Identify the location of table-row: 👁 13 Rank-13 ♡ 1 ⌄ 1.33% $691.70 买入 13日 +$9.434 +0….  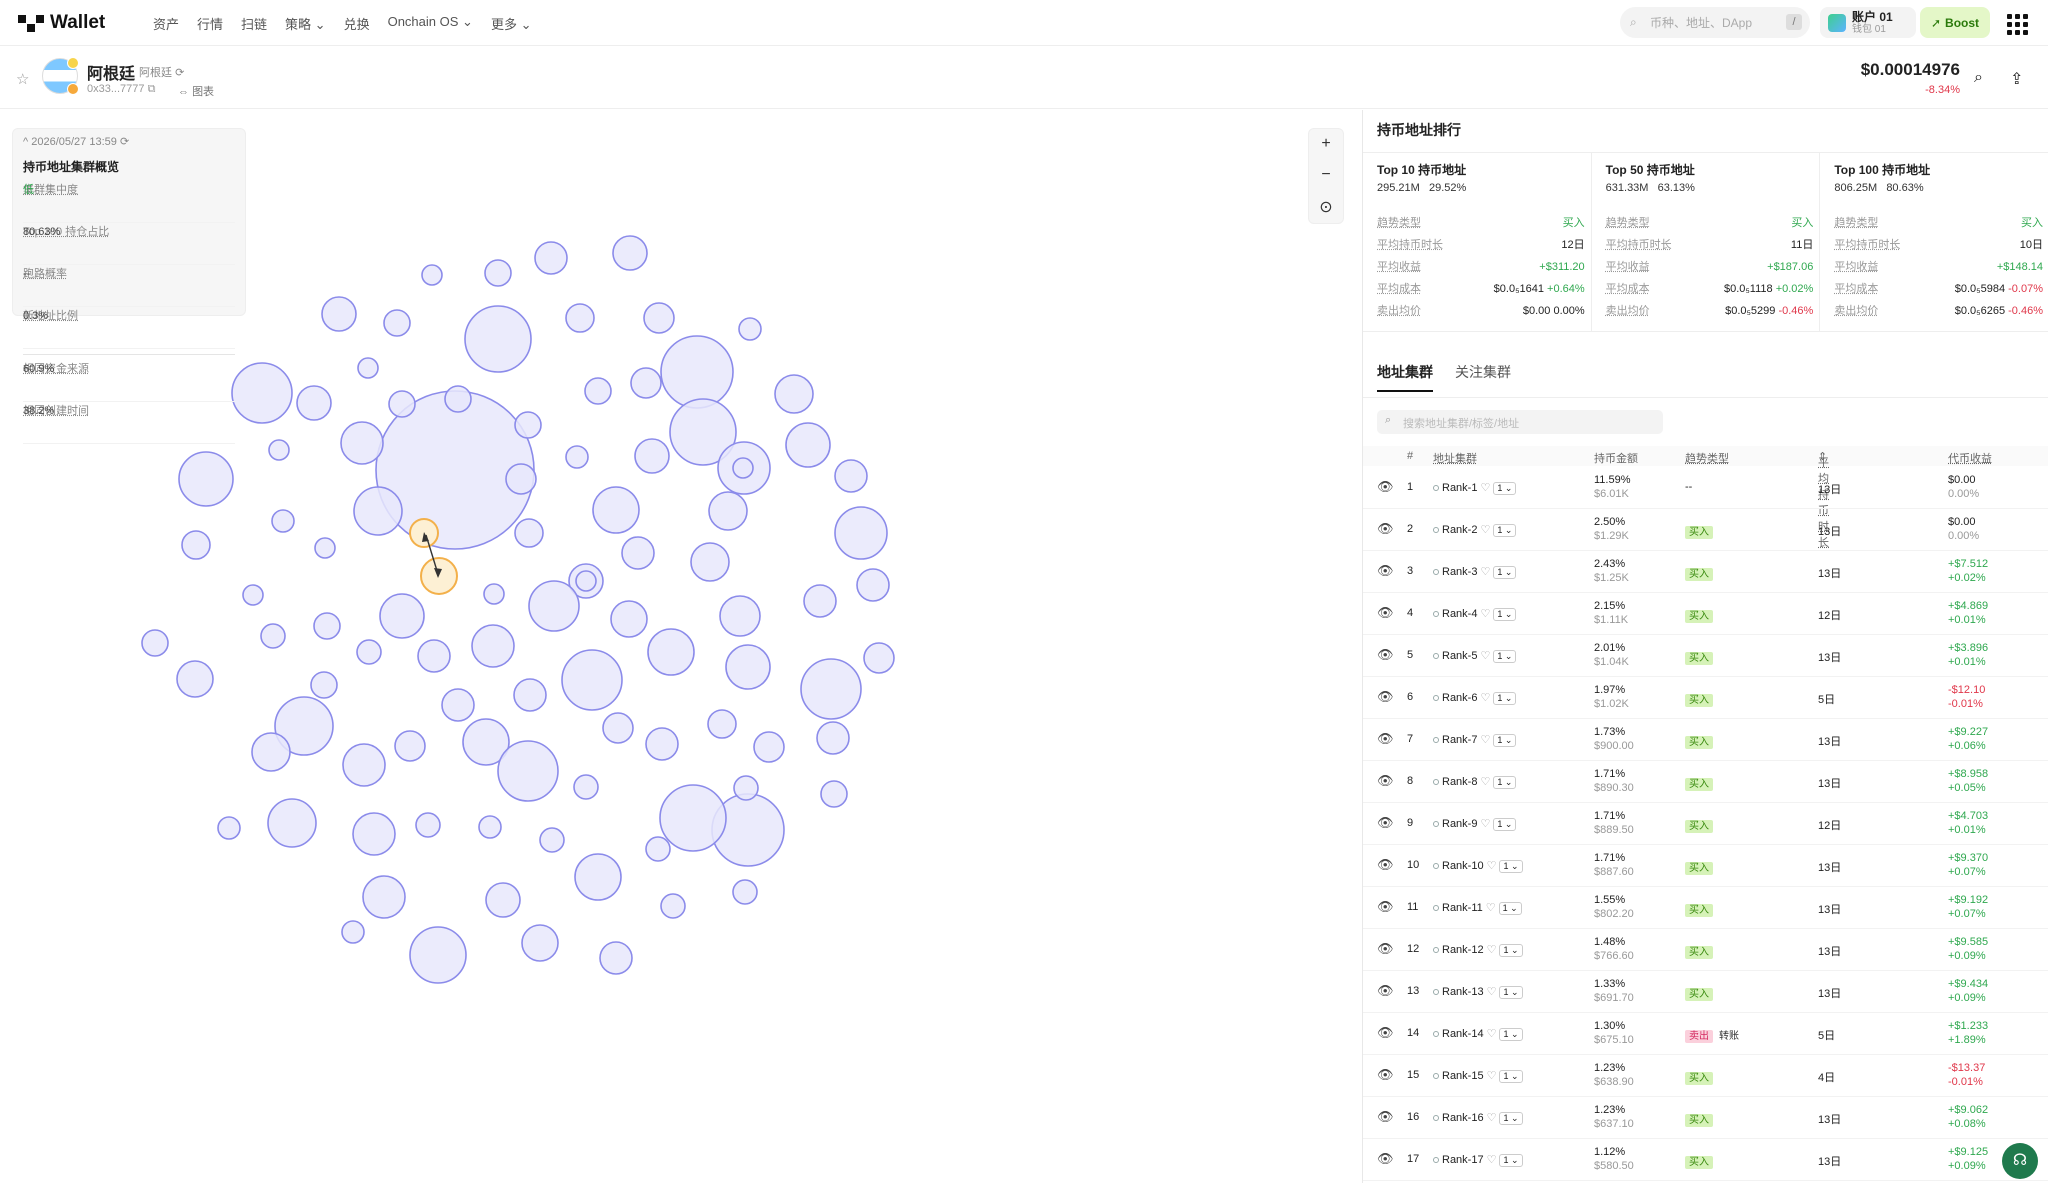
(1705, 992).